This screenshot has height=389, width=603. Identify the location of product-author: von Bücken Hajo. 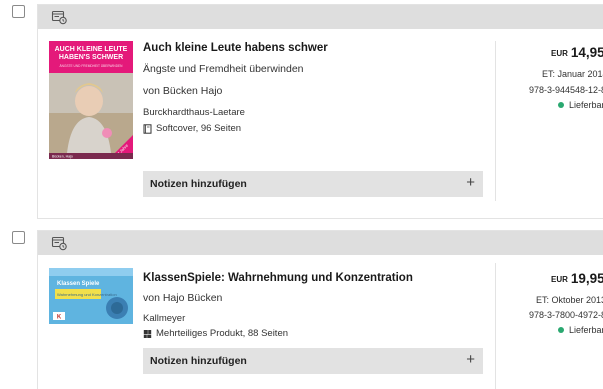
(182, 91).